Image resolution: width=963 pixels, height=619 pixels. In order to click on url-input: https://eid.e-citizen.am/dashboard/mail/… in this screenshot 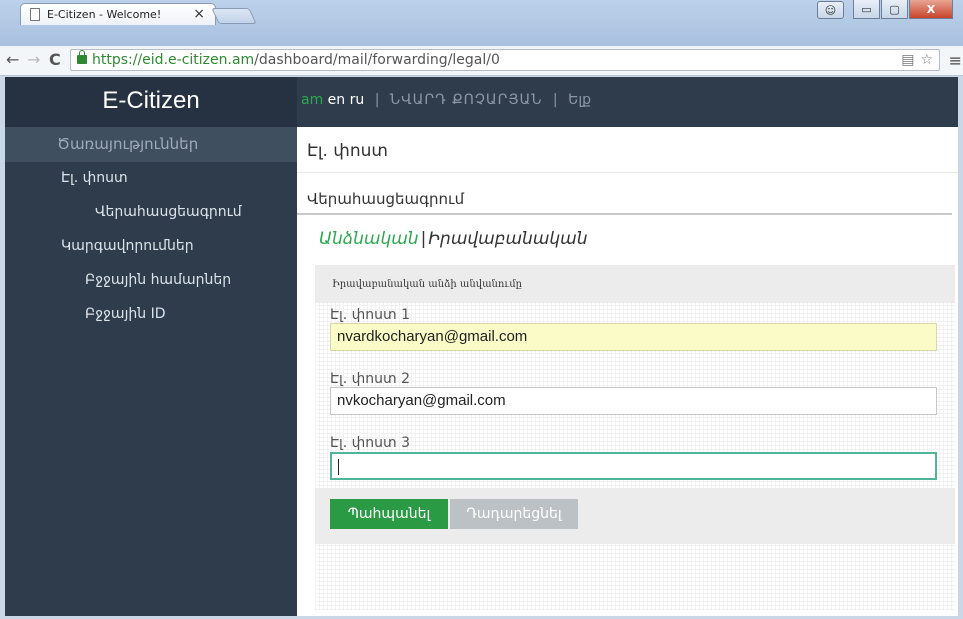, I will do `click(505, 60)`.